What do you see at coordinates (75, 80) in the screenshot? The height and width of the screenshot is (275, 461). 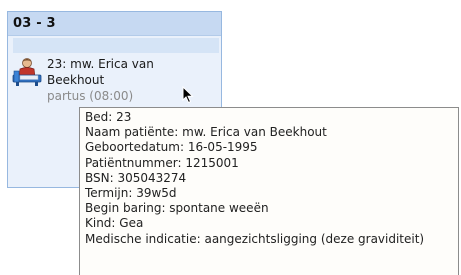 I see `patient-name-line-cont: Beekhout` at bounding box center [75, 80].